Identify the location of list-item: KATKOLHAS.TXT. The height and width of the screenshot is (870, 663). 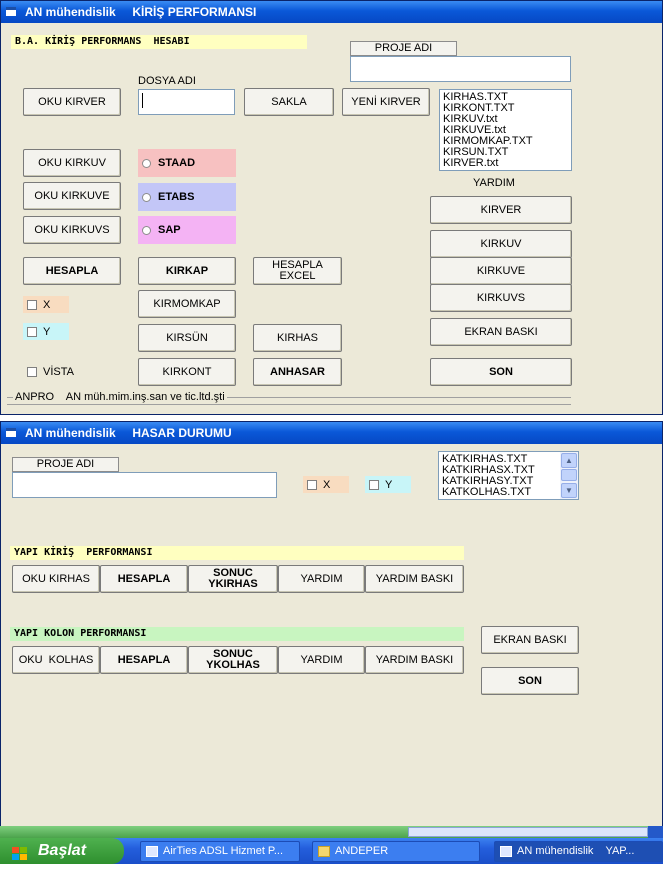
(499, 492).